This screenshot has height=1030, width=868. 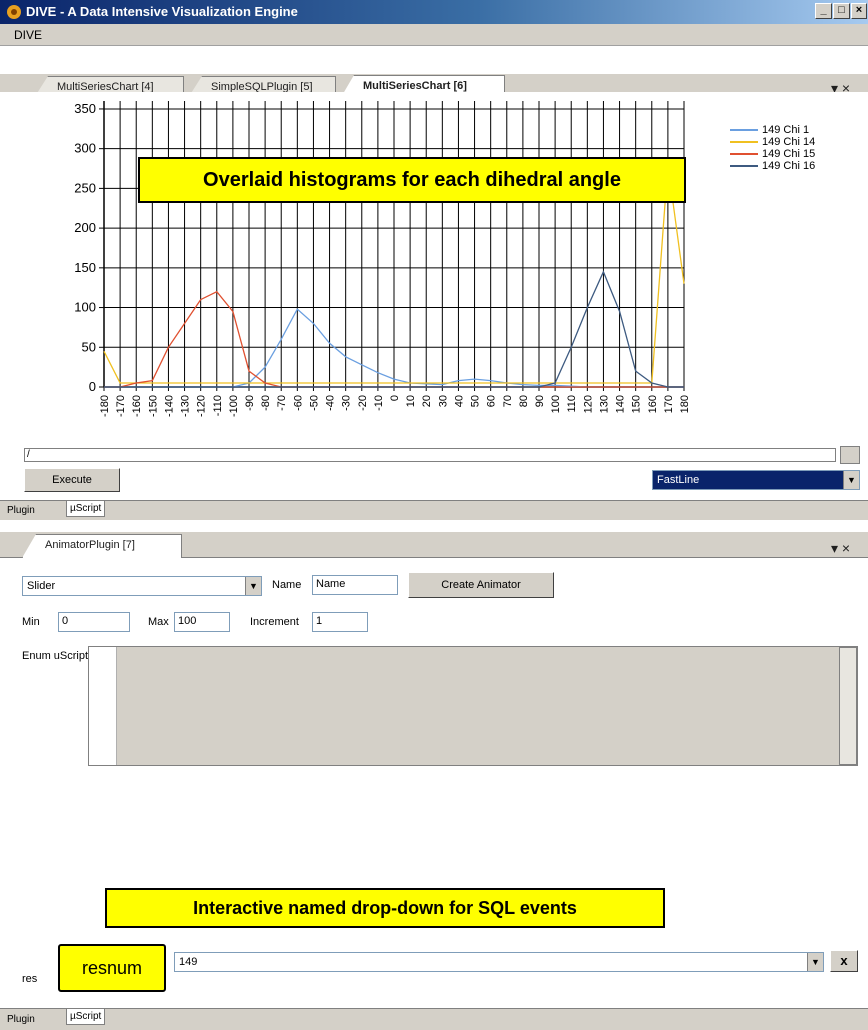 I want to click on max-input: 100, so click(x=202, y=622).